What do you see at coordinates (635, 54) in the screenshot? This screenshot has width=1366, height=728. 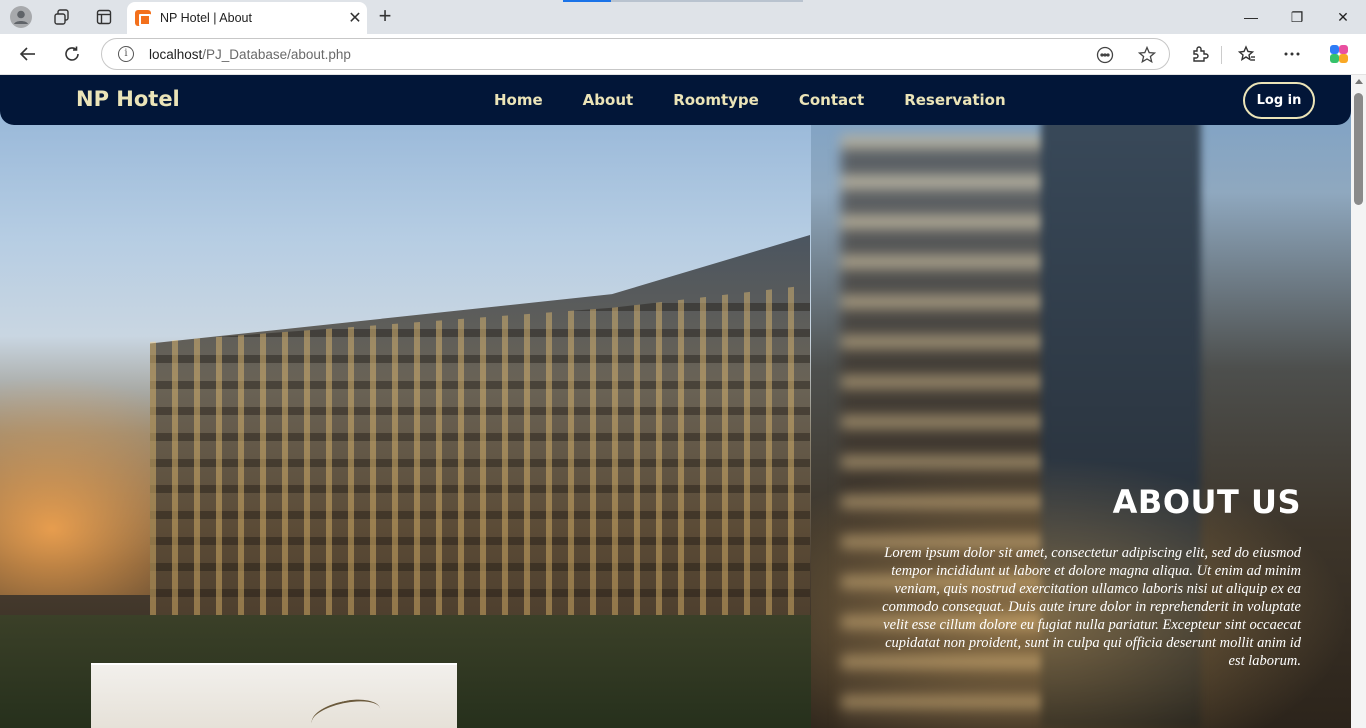 I see `address-bar: i localhost/PJ_Database/about.php` at bounding box center [635, 54].